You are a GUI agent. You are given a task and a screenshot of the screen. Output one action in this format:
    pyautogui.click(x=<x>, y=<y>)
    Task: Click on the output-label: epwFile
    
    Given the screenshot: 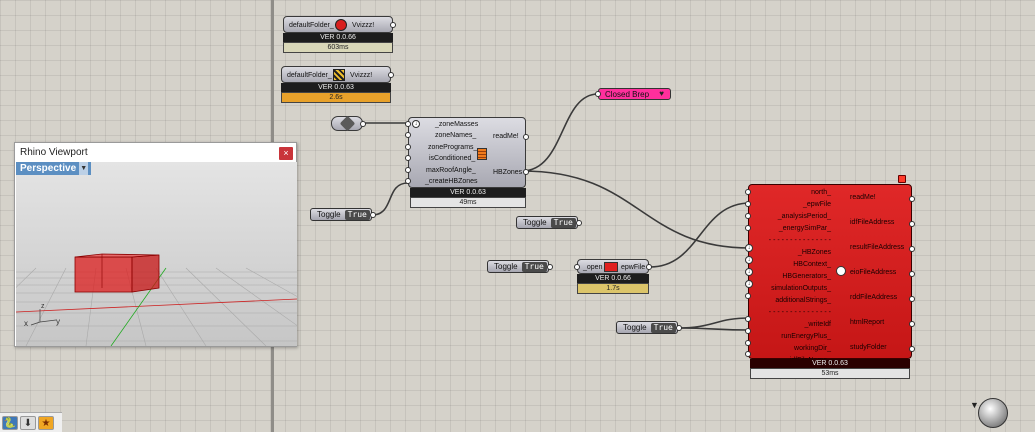 What is the action you would take?
    pyautogui.click(x=633, y=267)
    